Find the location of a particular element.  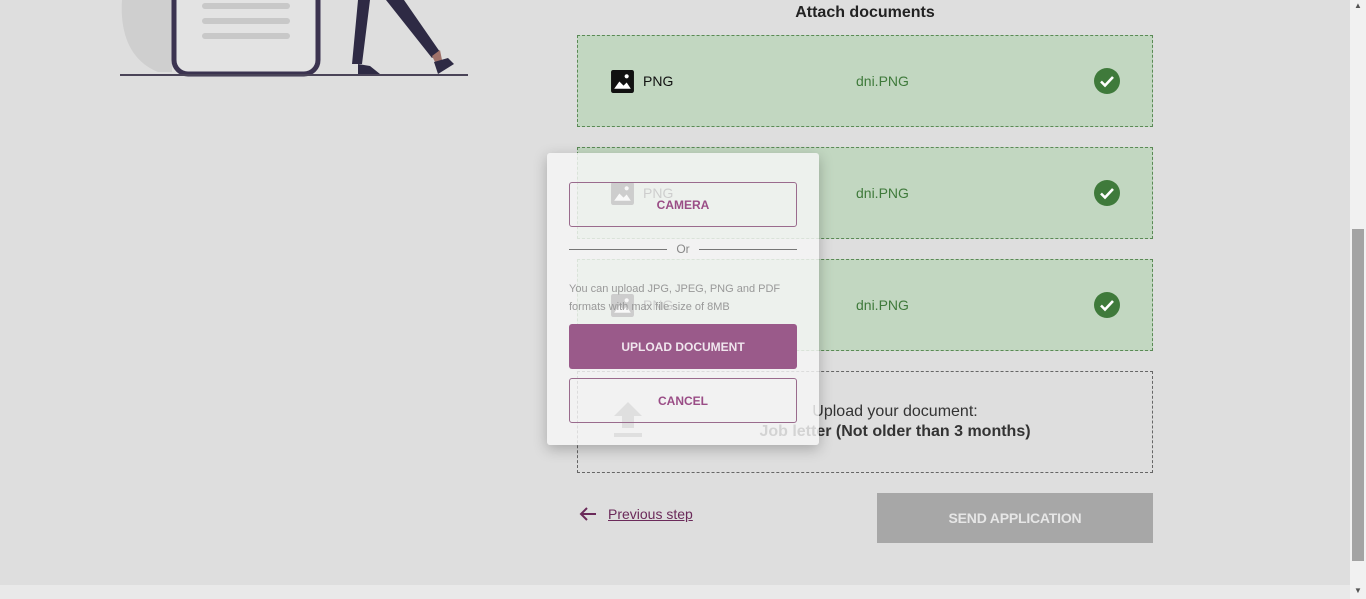

or-divider: Or is located at coordinates (683, 249).